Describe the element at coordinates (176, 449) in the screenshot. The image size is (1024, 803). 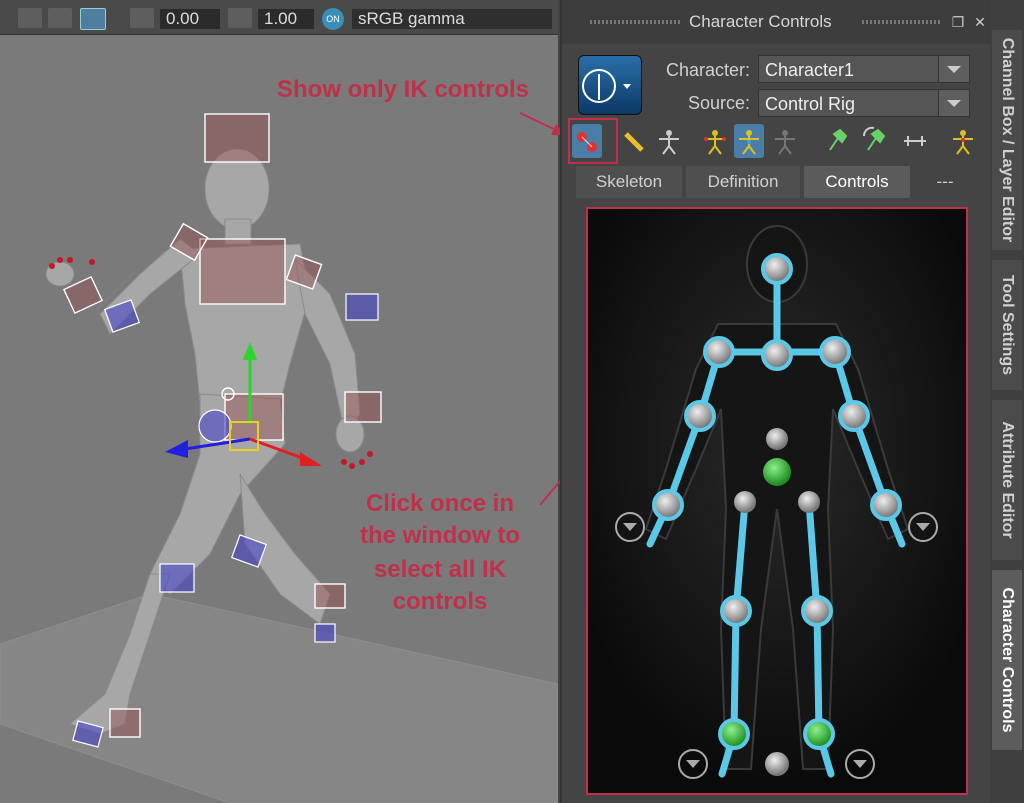
I see `move-z-arrow` at that location.